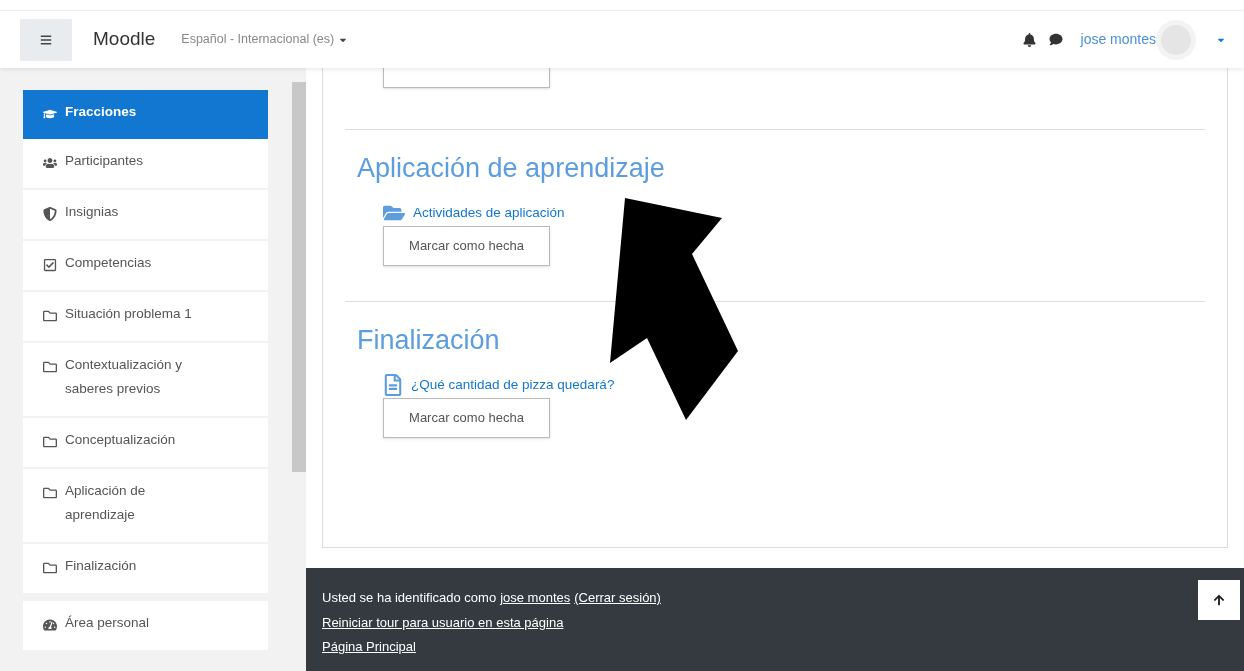  I want to click on back-to-top-button, so click(1219, 600).